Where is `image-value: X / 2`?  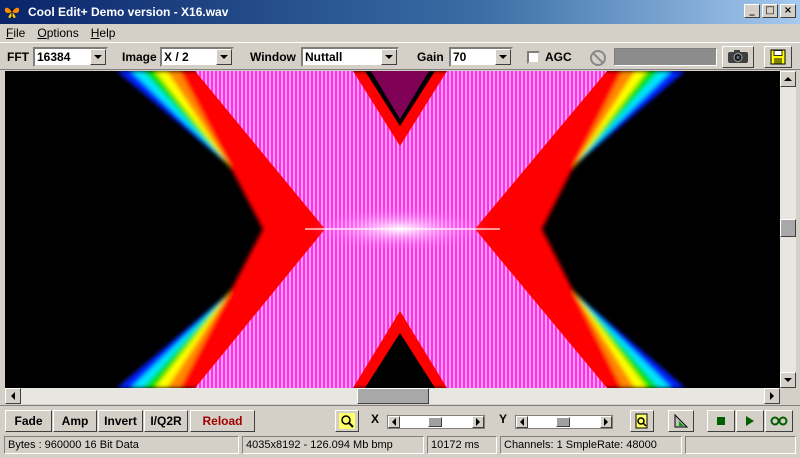 image-value: X / 2 is located at coordinates (176, 57).